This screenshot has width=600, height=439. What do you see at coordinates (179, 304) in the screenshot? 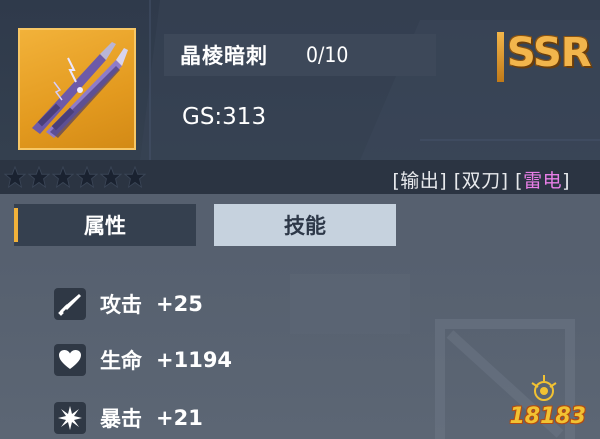
I see `stat-value: +25` at bounding box center [179, 304].